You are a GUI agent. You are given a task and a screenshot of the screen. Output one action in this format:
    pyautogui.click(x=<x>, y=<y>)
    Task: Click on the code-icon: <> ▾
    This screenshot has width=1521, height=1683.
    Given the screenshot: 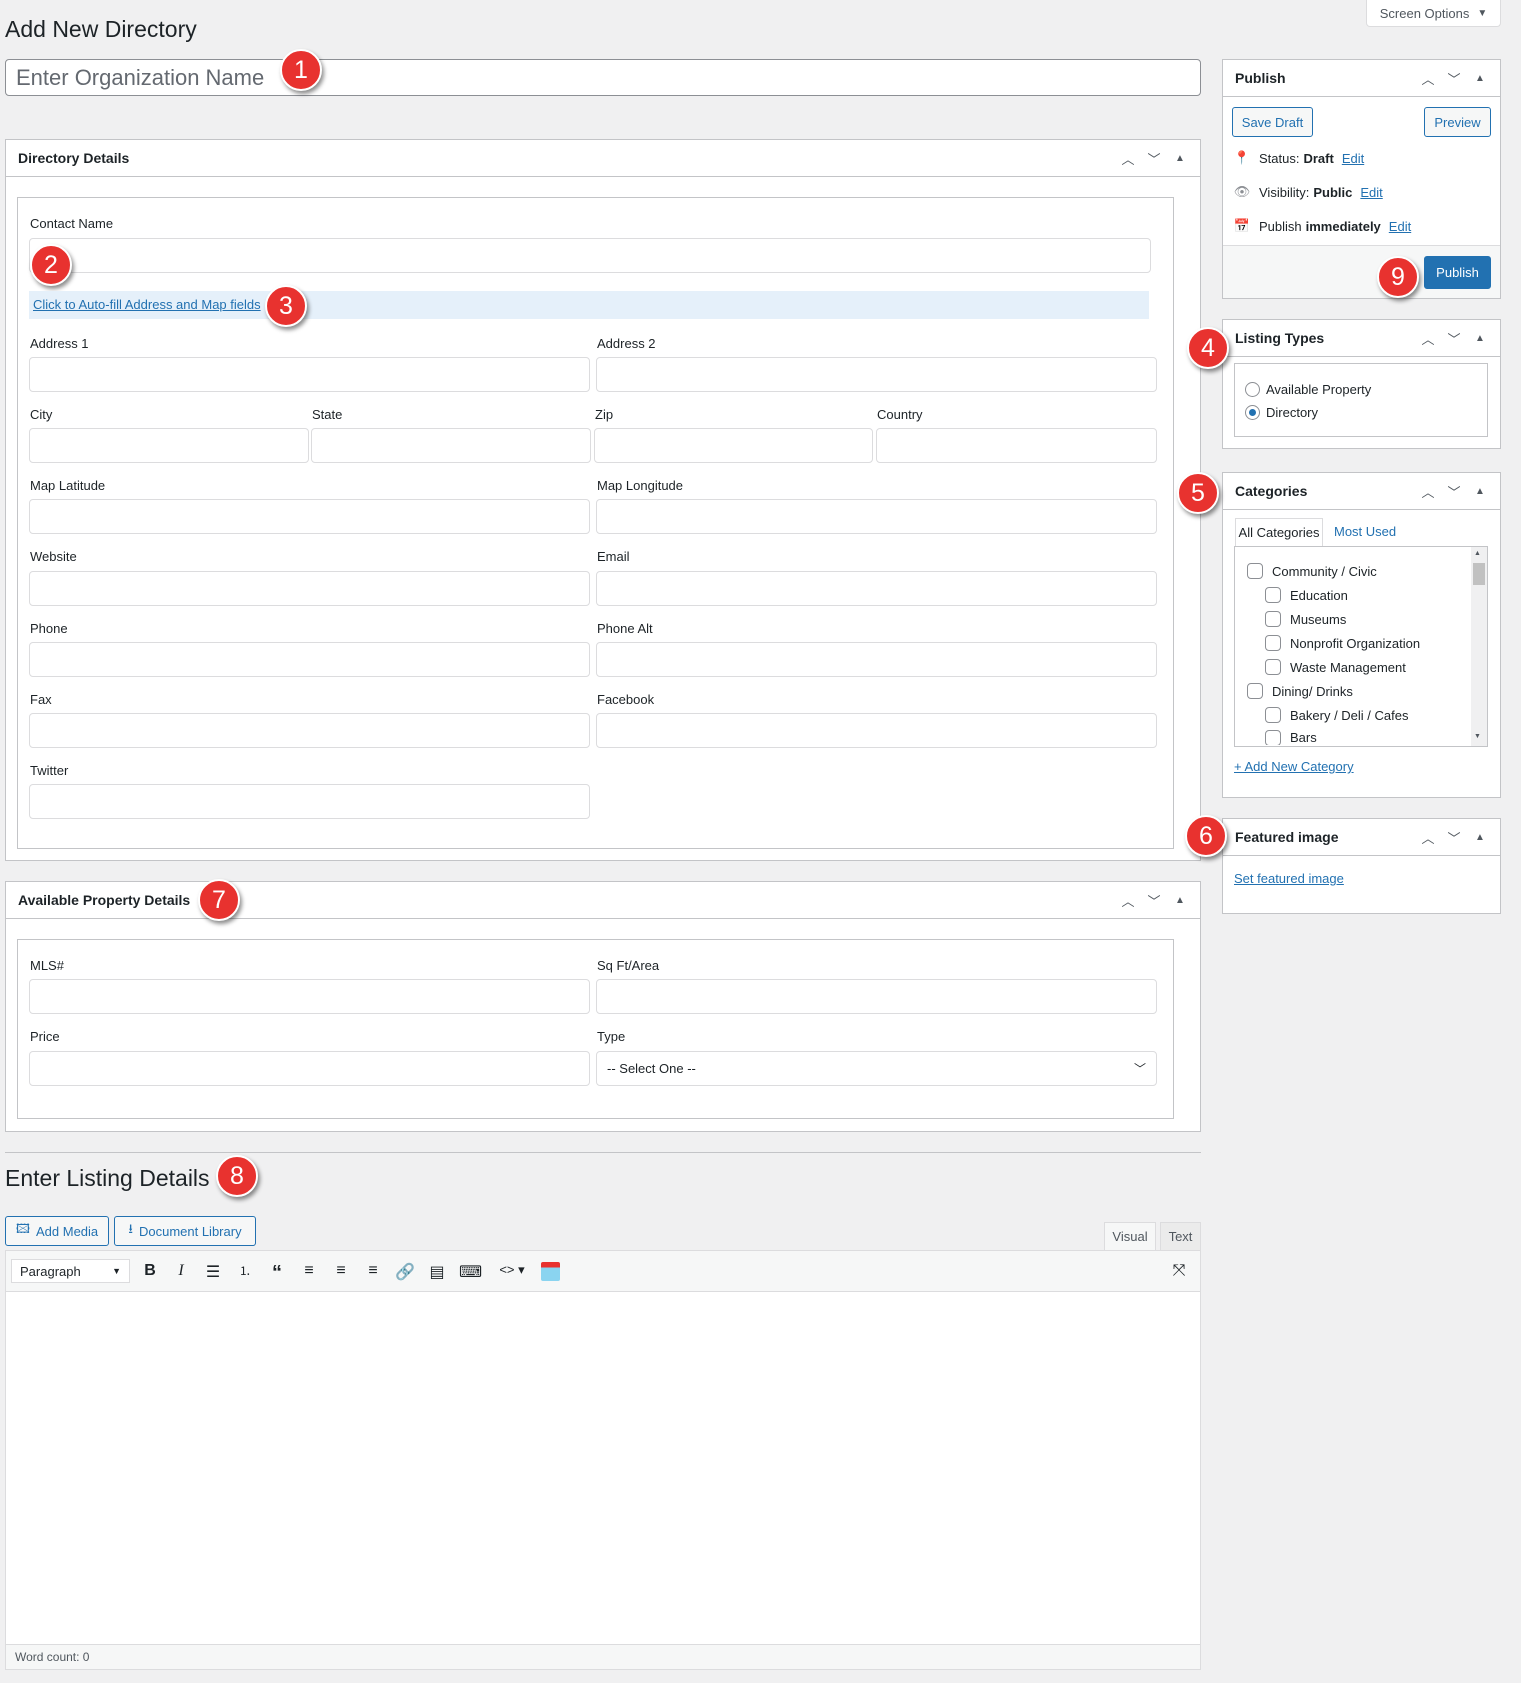 What is the action you would take?
    pyautogui.click(x=512, y=1270)
    